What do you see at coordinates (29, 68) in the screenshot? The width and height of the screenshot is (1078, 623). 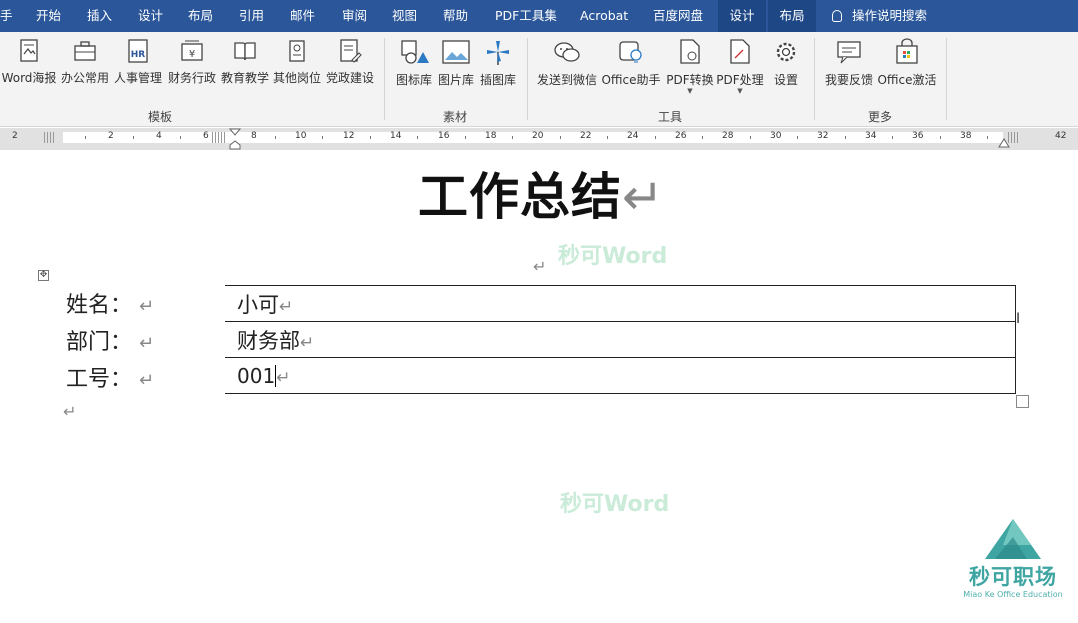 I see `word-poster-button: Word海报` at bounding box center [29, 68].